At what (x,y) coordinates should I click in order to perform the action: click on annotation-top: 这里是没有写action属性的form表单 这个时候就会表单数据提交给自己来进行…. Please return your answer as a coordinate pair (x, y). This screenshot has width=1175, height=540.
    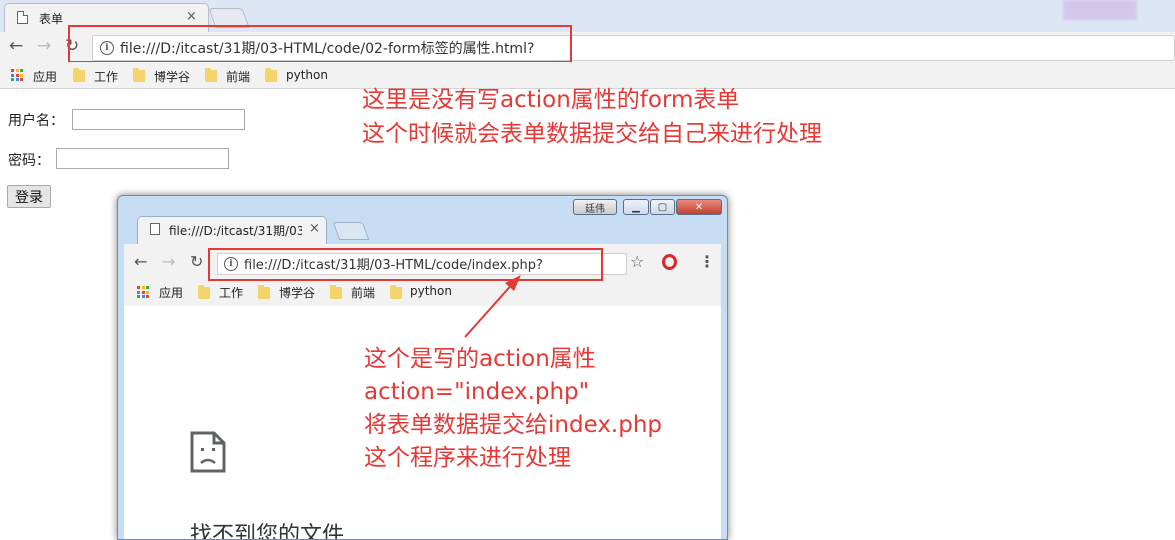
    Looking at the image, I should click on (592, 117).